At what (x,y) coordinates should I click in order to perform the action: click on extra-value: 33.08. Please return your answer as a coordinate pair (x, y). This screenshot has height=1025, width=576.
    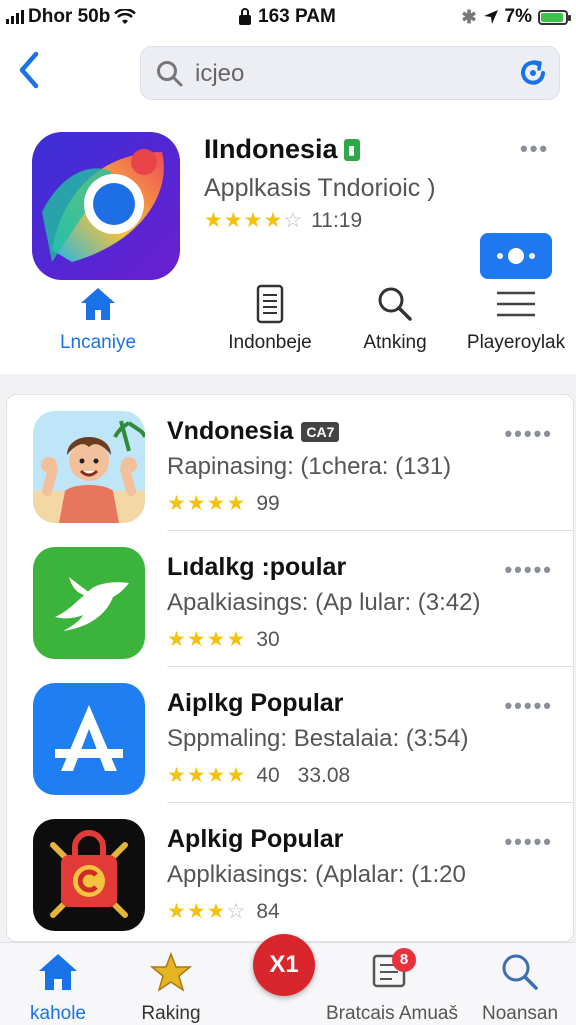
    Looking at the image, I should click on (324, 775).